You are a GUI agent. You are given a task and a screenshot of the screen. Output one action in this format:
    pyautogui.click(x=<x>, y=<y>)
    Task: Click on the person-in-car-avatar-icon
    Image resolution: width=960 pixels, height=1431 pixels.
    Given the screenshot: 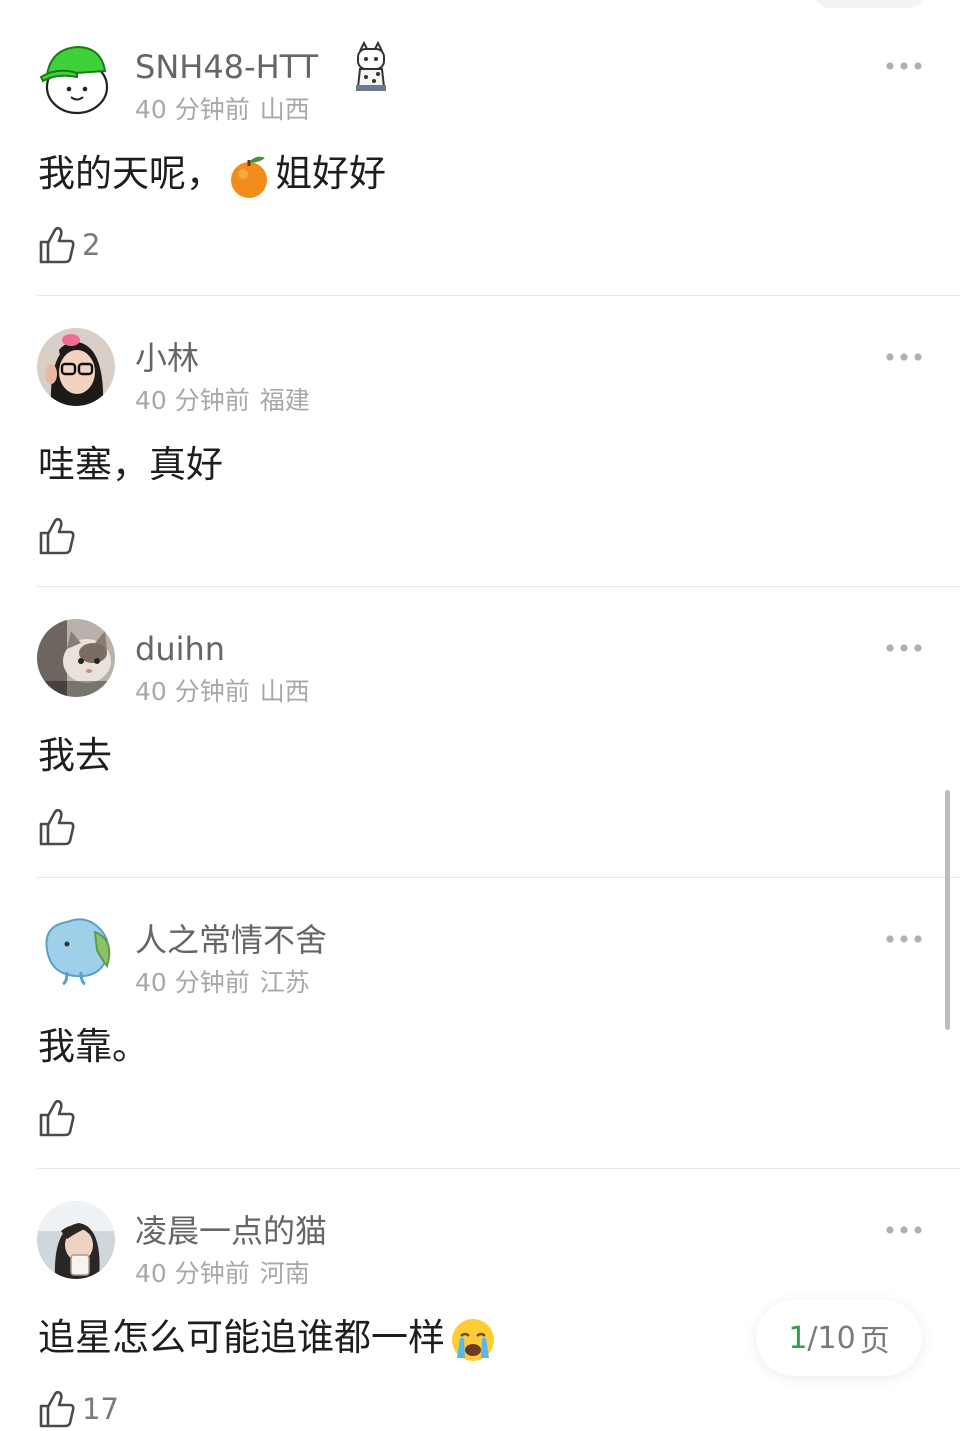 What is the action you would take?
    pyautogui.click(x=76, y=1240)
    